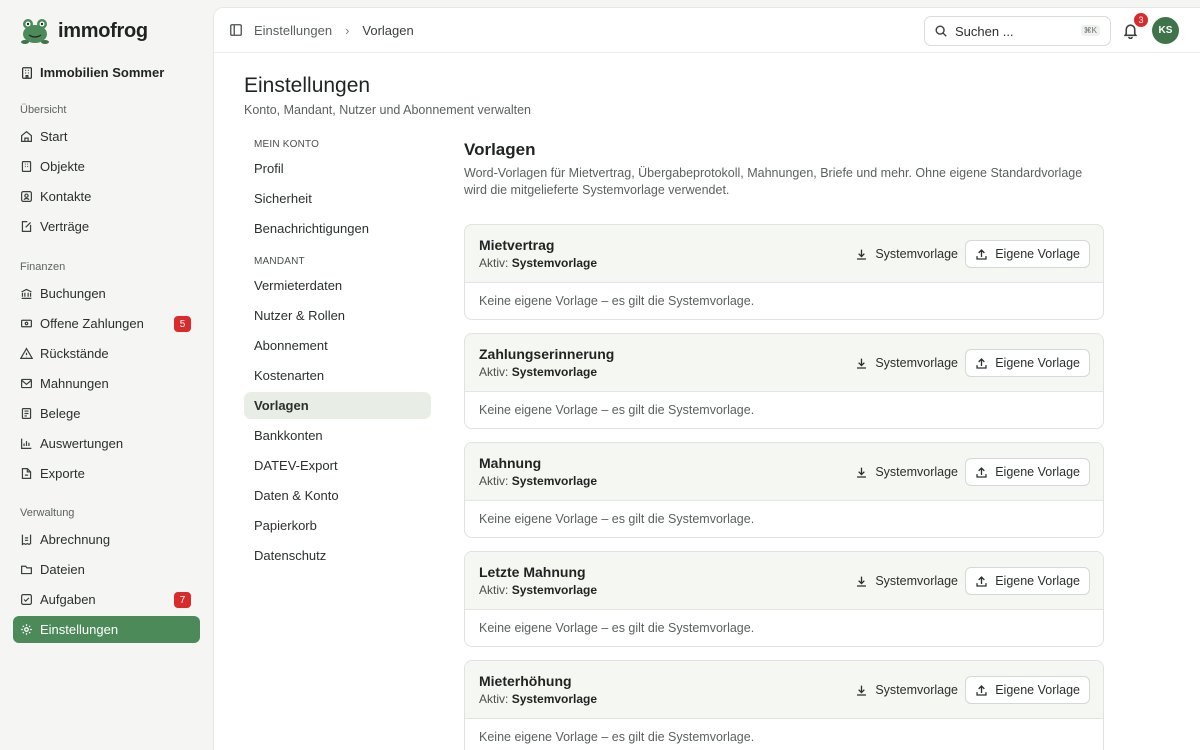 This screenshot has height=750, width=1200. What do you see at coordinates (62, 473) in the screenshot?
I see `sidebar-item-label: Exporte` at bounding box center [62, 473].